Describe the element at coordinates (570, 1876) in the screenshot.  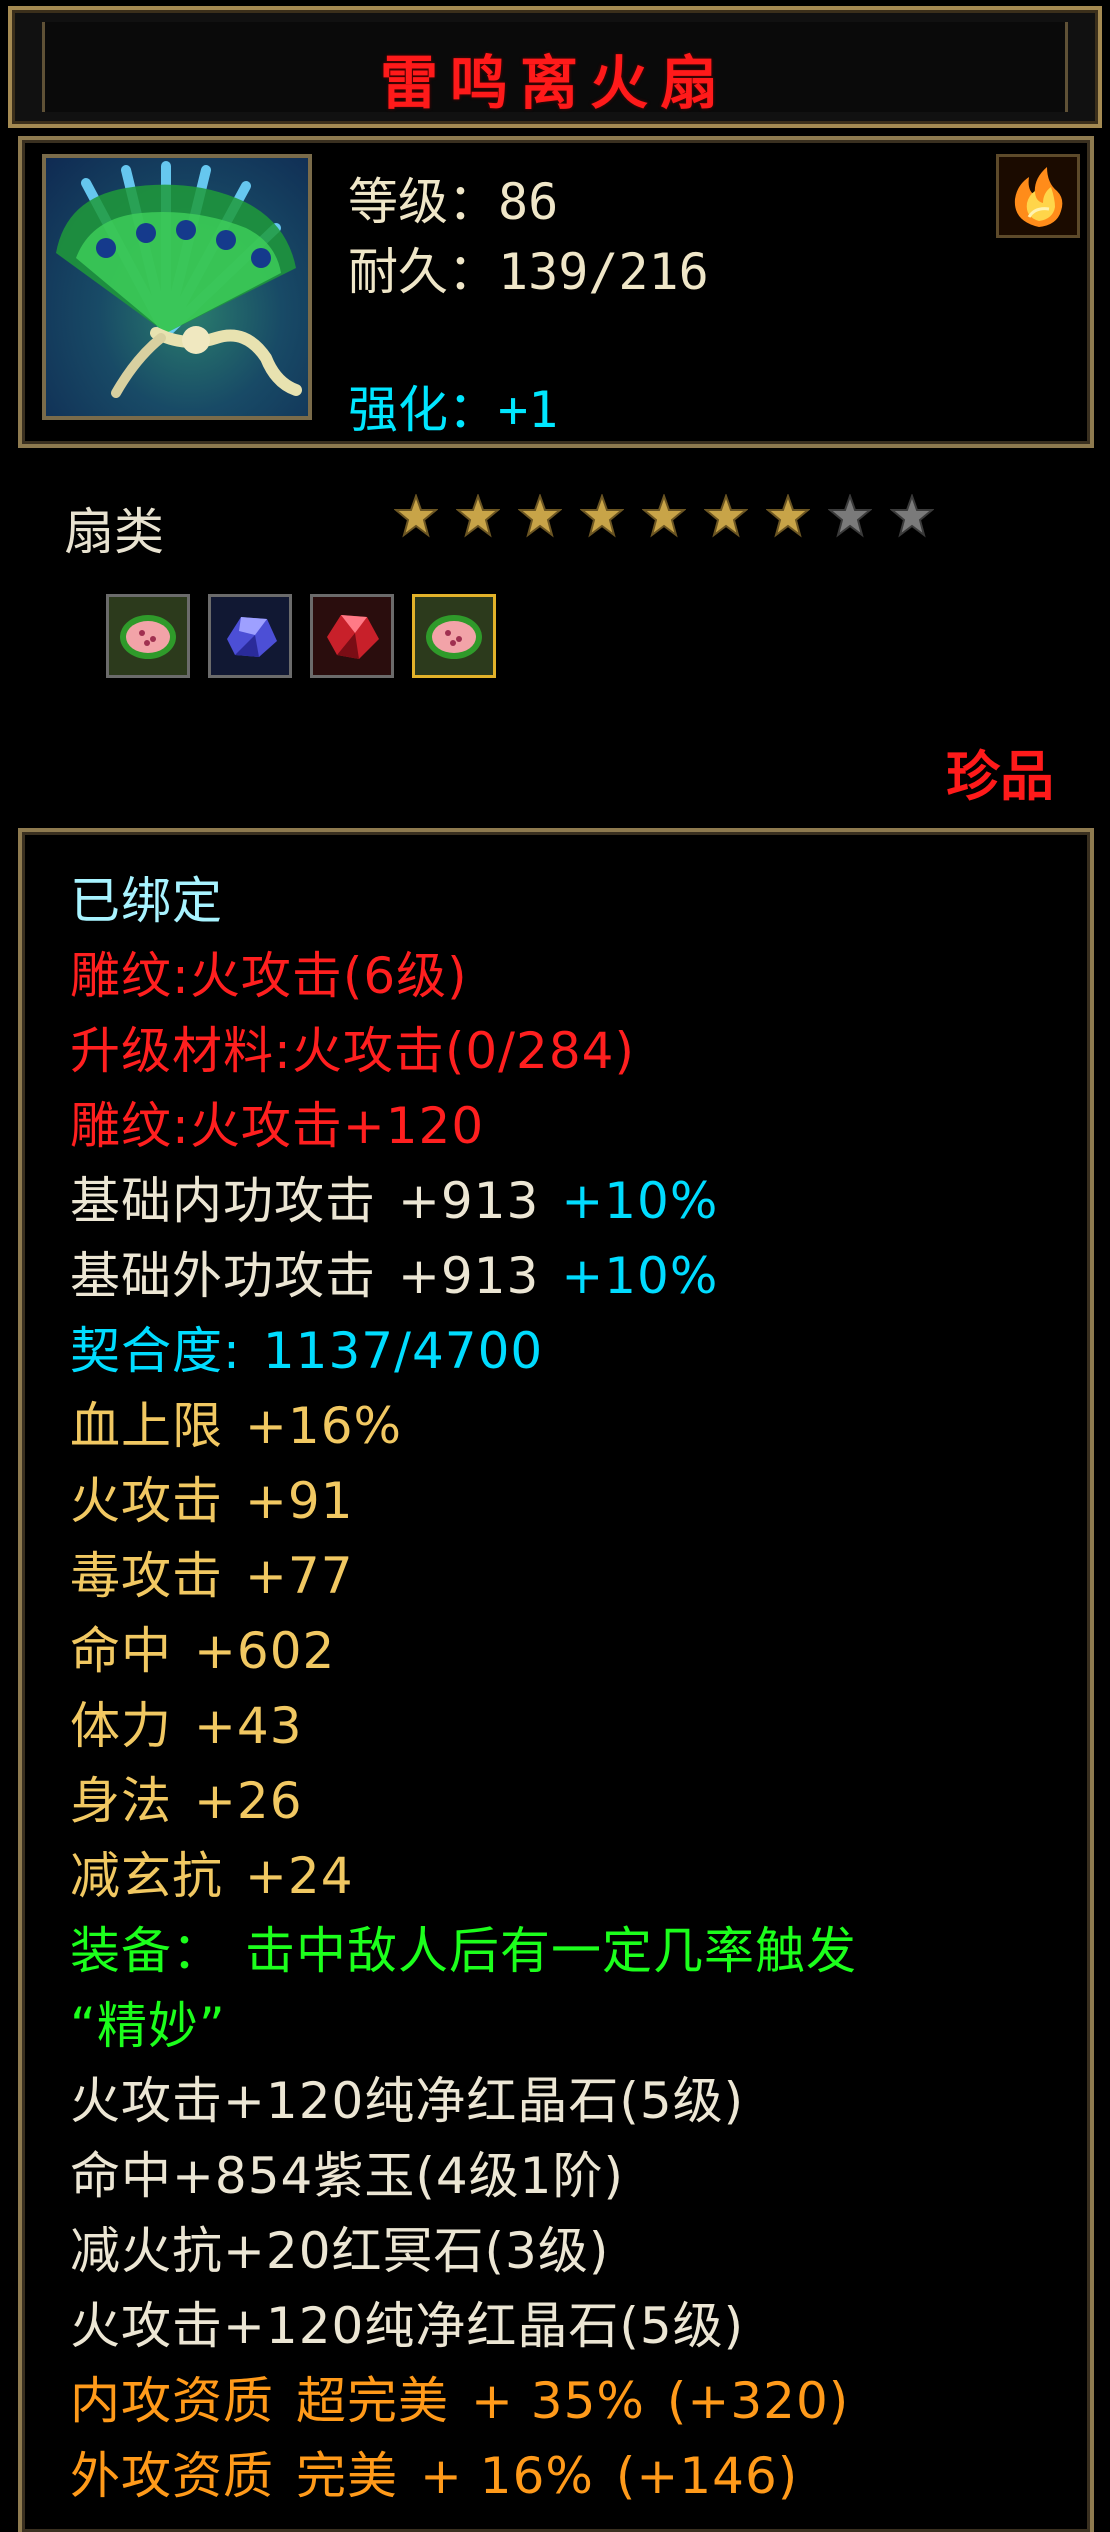
I see `reduce-mystic-res-row: 减玄抗 +24` at that location.